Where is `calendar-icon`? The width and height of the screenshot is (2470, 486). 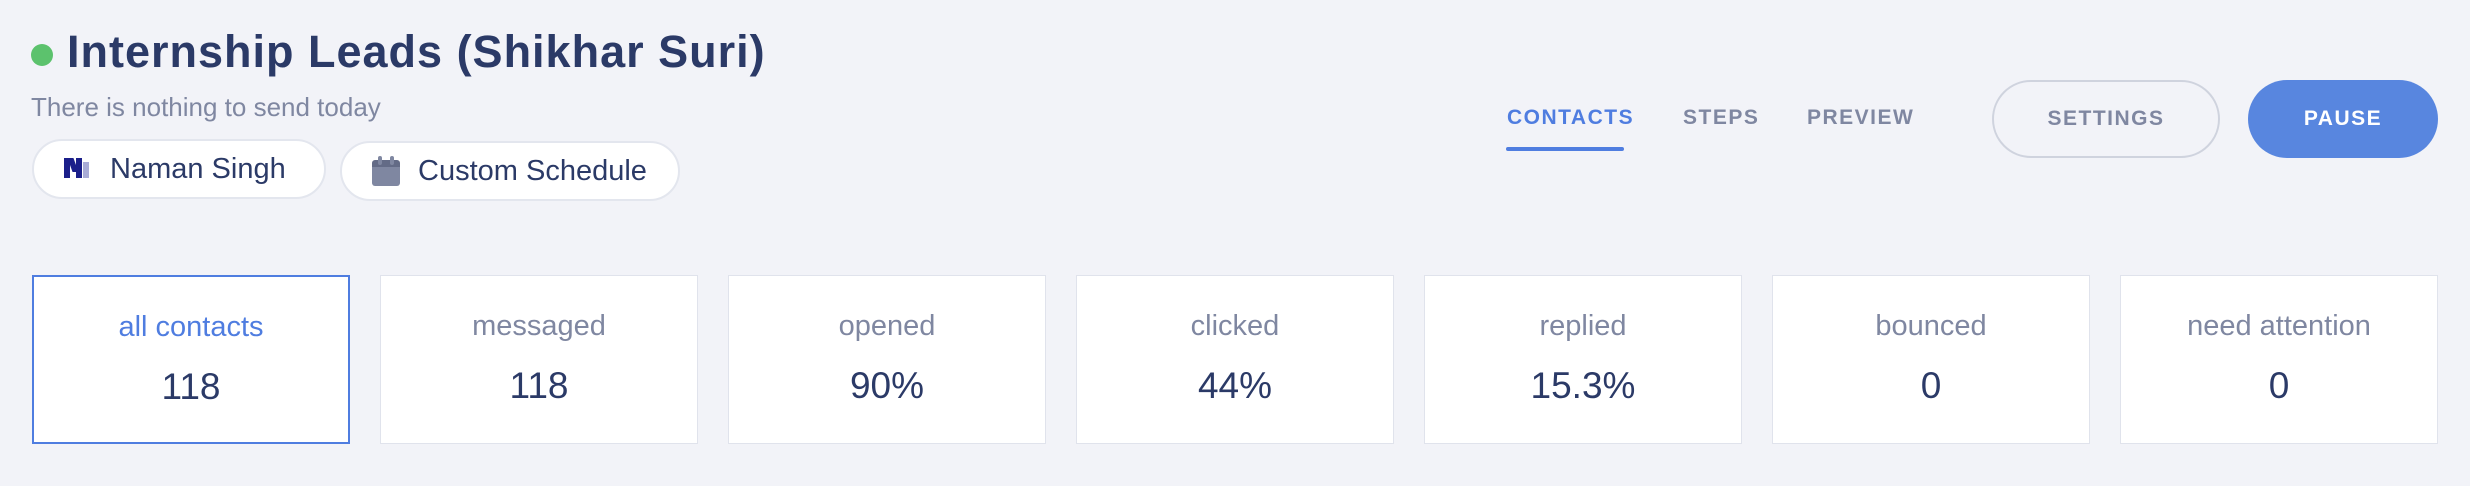
calendar-icon is located at coordinates (386, 171).